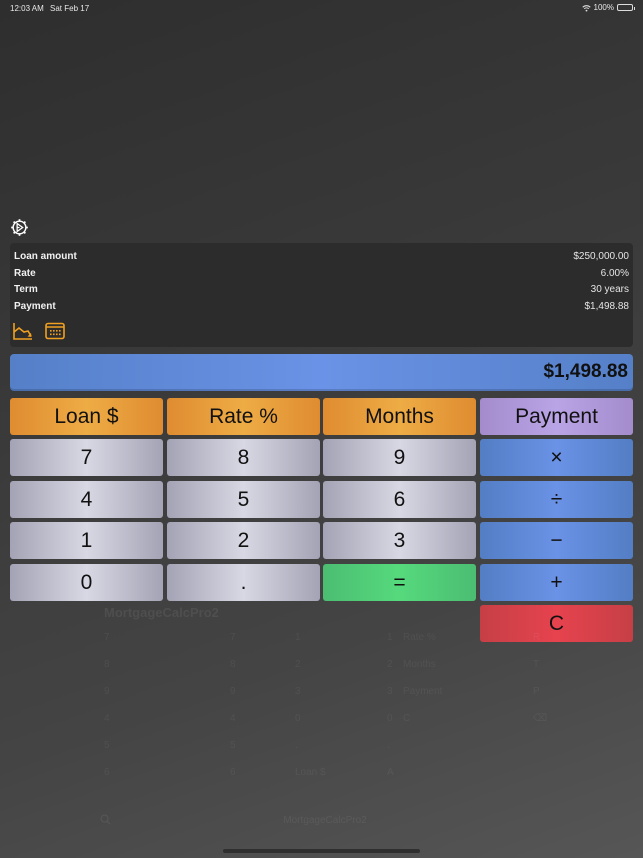 Image resolution: width=643 pixels, height=858 pixels. What do you see at coordinates (233, 745) in the screenshot?
I see `shortcut-key: 5` at bounding box center [233, 745].